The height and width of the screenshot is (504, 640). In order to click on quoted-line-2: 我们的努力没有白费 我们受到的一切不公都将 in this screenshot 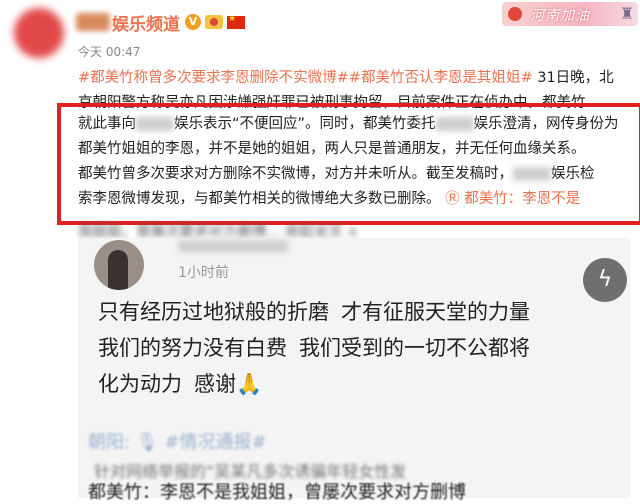, I will do `click(314, 348)`.